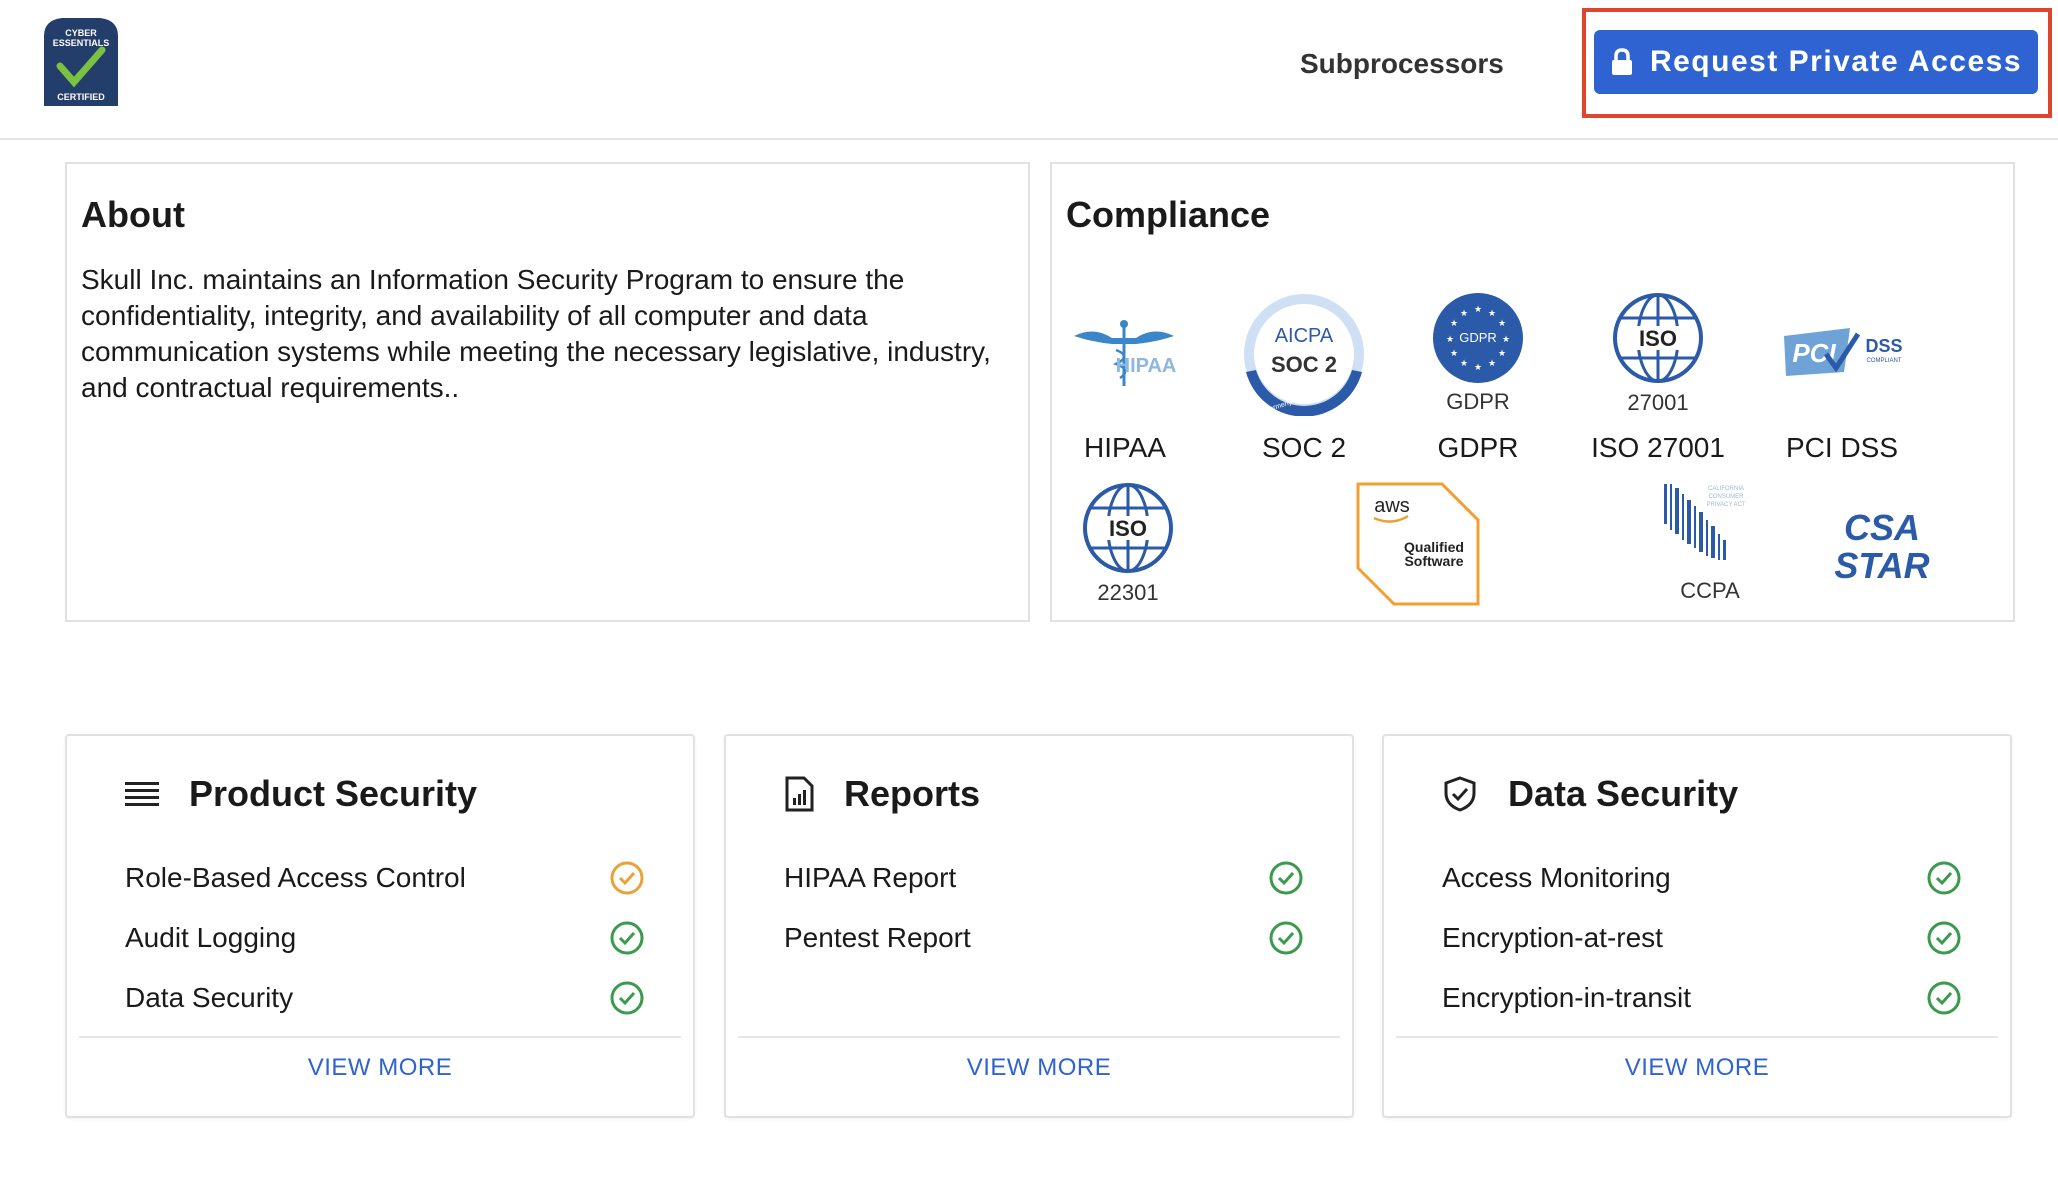  Describe the element at coordinates (1146, 366) in the screenshot. I see `hipaa-logo-text: HIPAA` at that location.